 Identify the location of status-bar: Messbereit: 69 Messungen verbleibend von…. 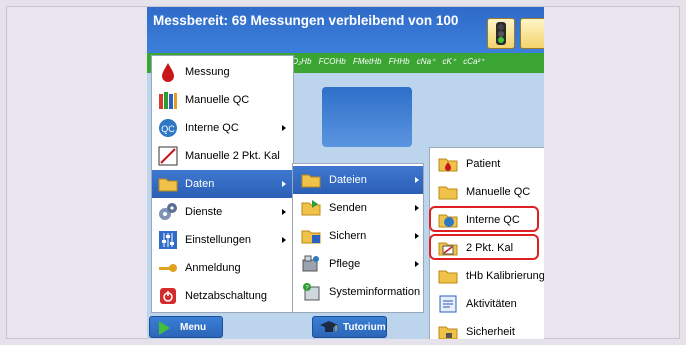
(345, 30).